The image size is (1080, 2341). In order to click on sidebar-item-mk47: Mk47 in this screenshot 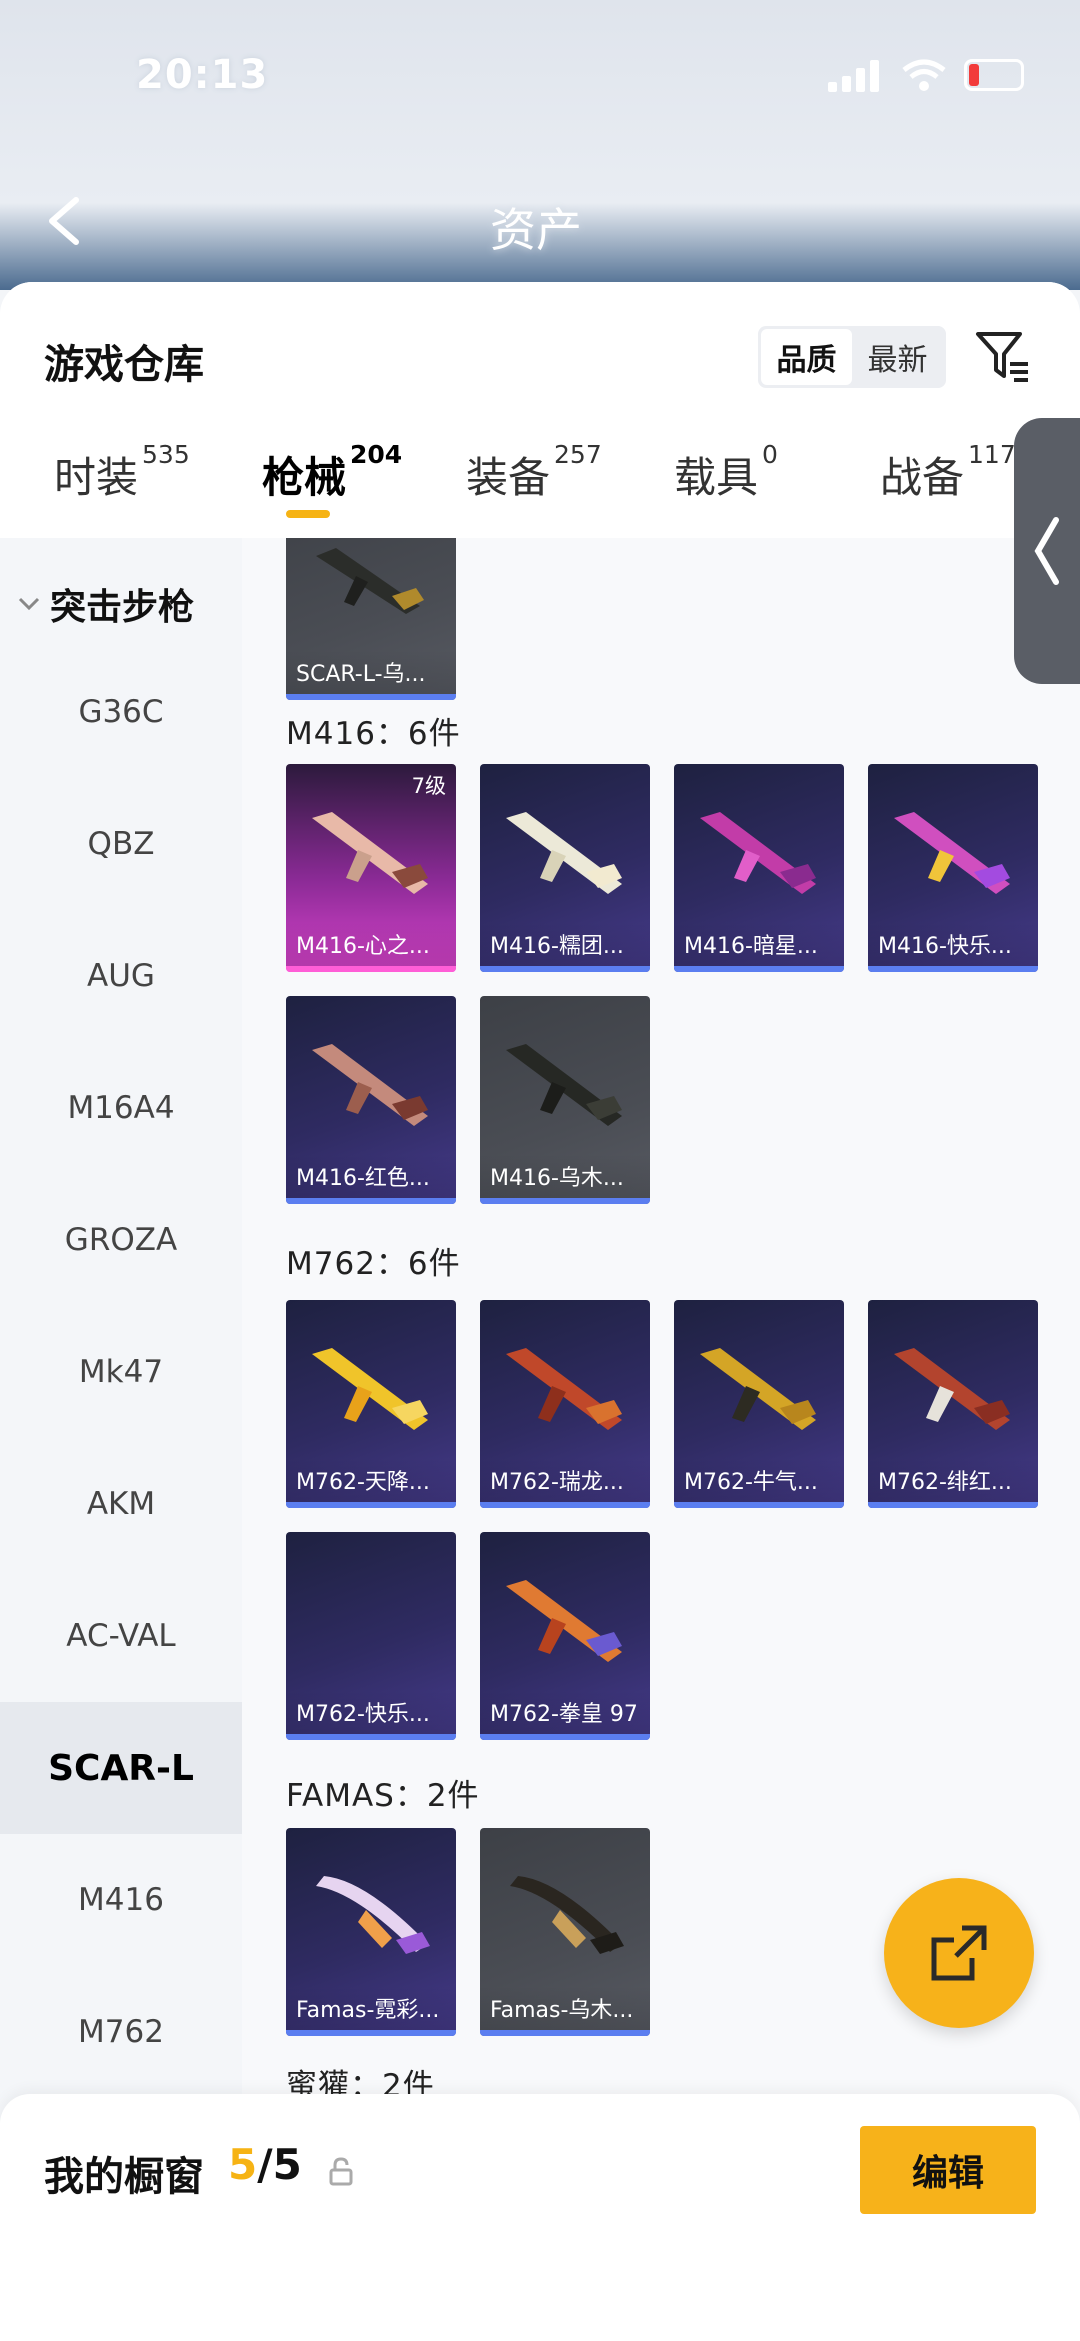, I will do `click(121, 1372)`.